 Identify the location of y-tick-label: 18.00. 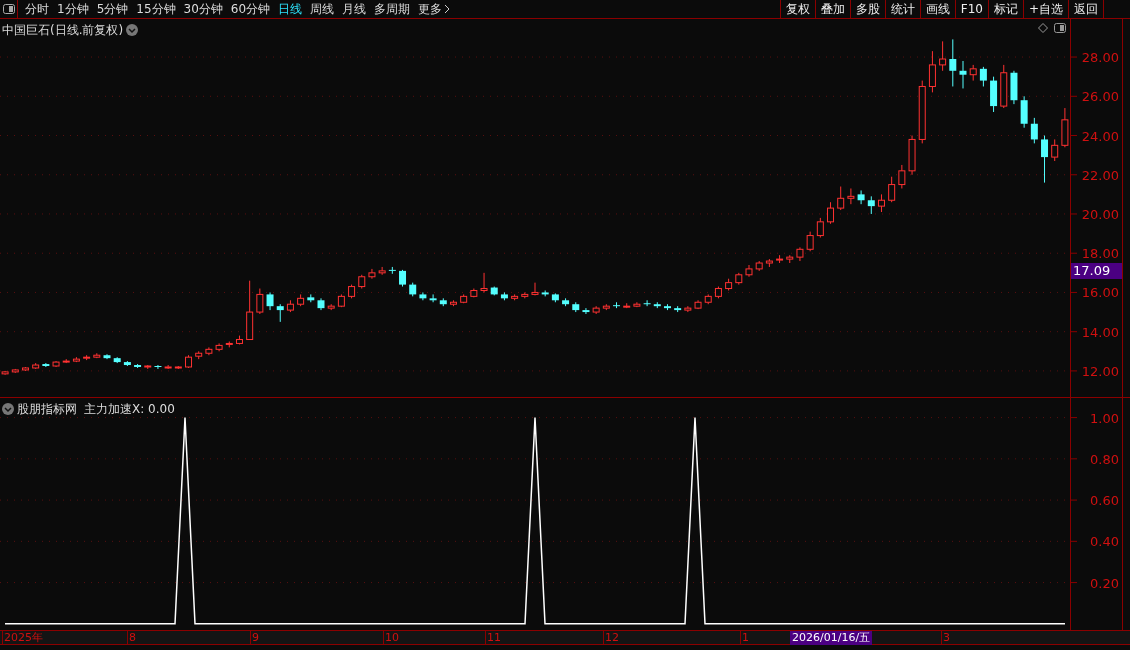
(1100, 254).